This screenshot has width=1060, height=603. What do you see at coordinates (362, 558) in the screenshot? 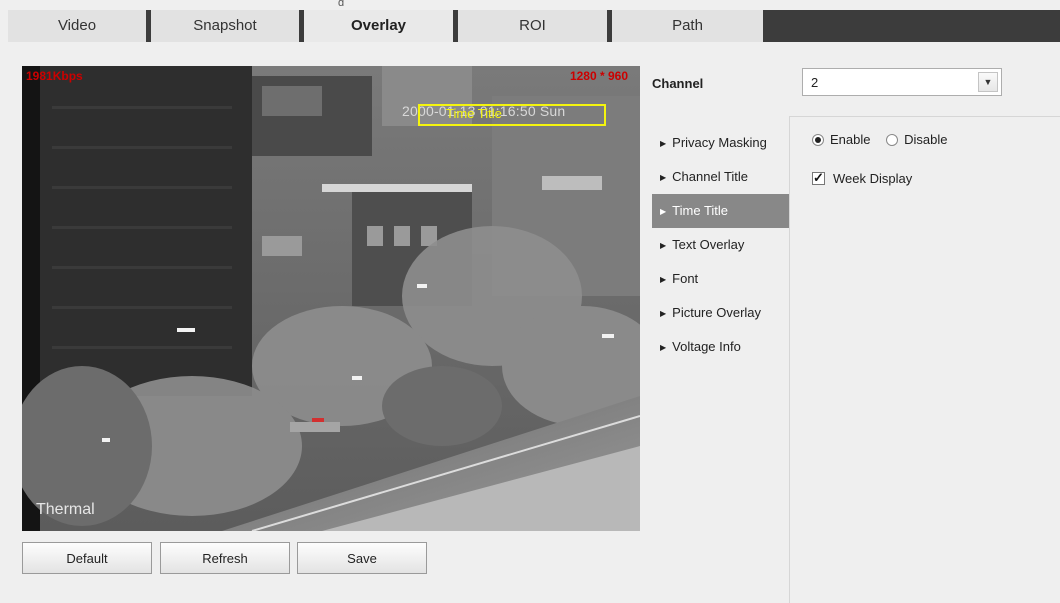
I see `save-button: Save` at bounding box center [362, 558].